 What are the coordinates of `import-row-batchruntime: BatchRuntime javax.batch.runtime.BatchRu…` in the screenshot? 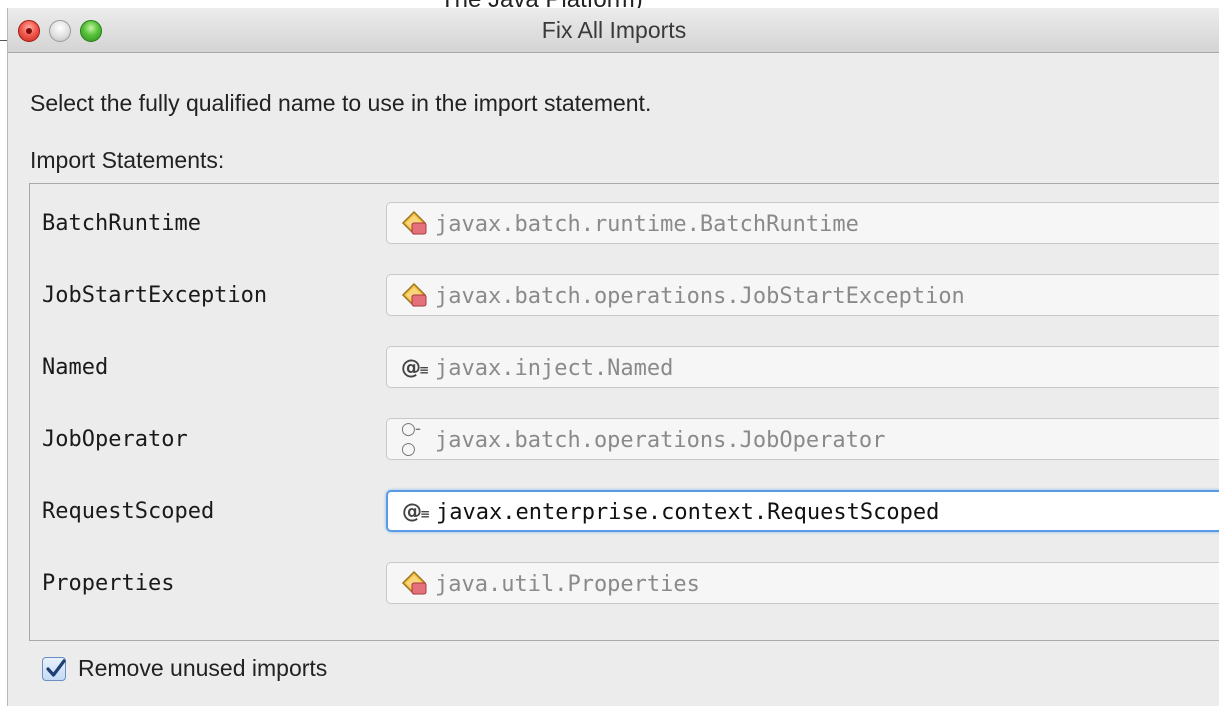 It's located at (624, 224).